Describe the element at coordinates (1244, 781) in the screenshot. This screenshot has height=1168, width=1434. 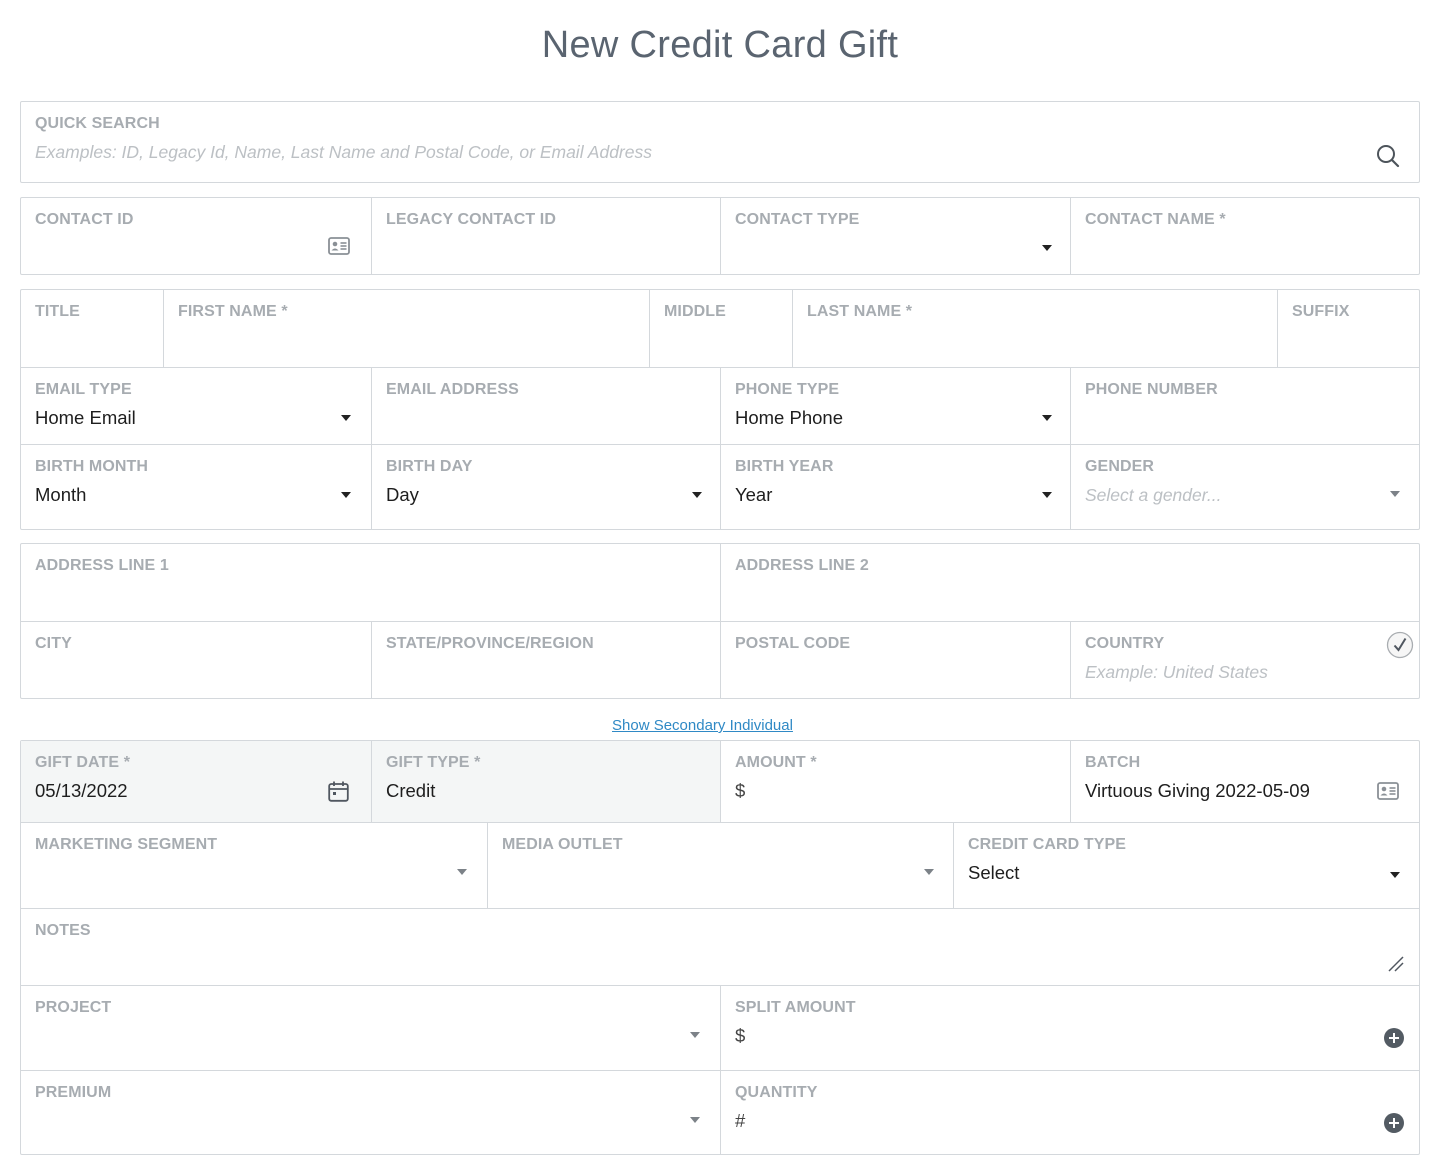
I see `batch-field: BATCH Virtuous Giving 2022-05-09` at that location.